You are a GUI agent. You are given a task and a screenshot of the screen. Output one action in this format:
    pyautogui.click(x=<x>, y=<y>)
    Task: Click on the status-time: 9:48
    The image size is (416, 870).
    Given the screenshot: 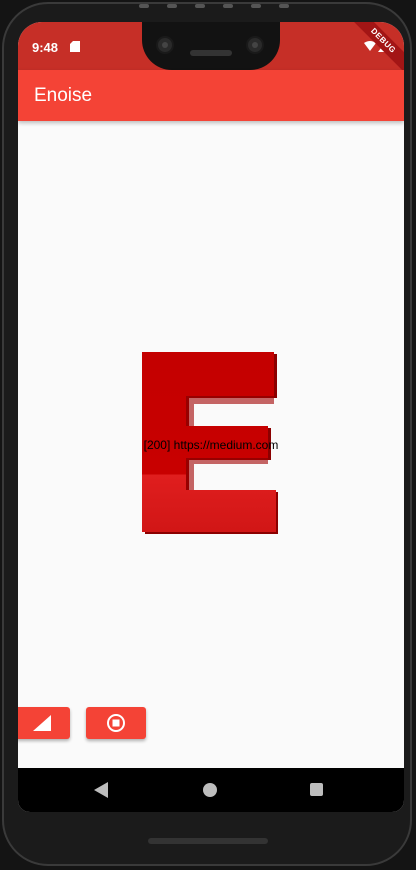 What is the action you would take?
    pyautogui.click(x=45, y=47)
    